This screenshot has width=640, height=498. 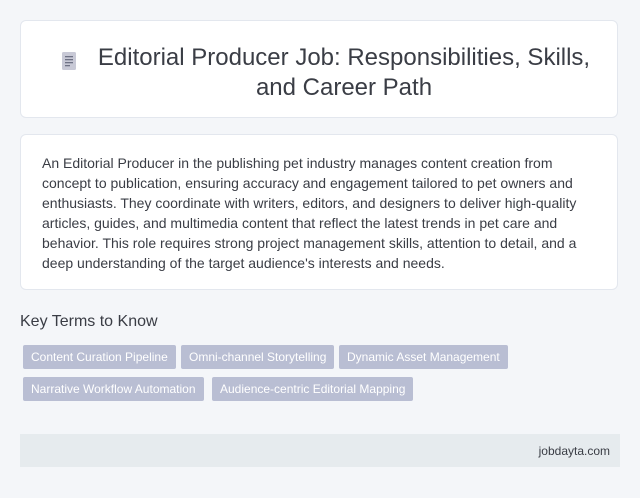 I want to click on key-term-tag: Dynamic Asset Management, so click(x=423, y=357).